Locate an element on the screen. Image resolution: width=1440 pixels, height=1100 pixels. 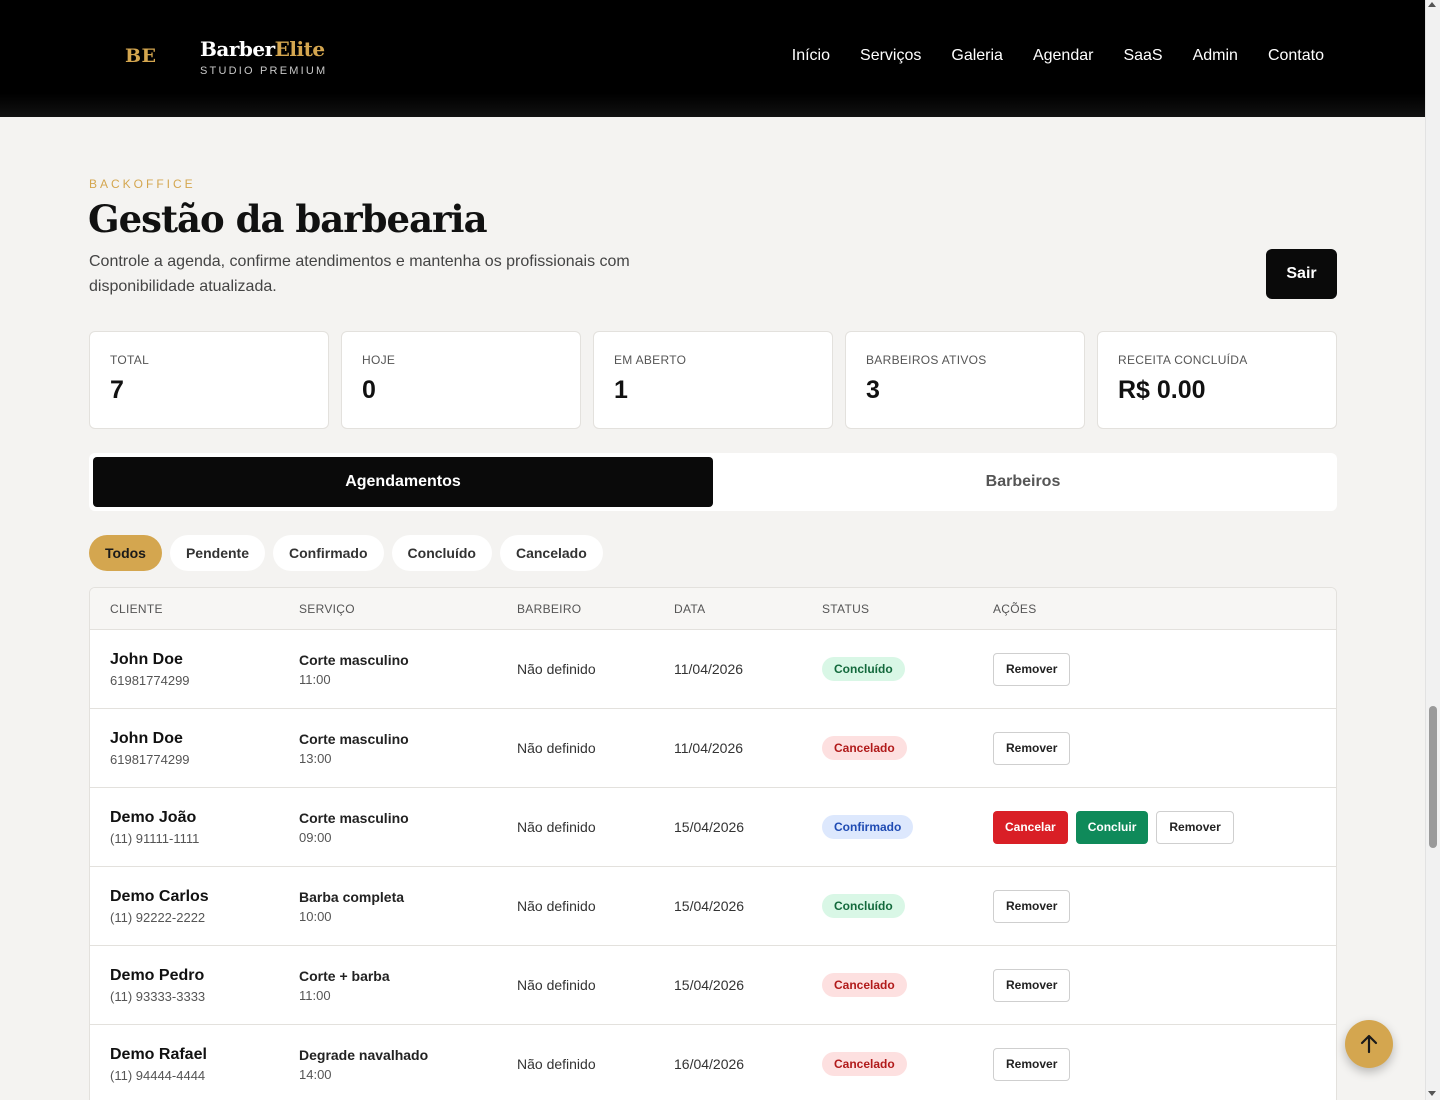
client-phone: (11) 93333-3333 is located at coordinates (158, 996).